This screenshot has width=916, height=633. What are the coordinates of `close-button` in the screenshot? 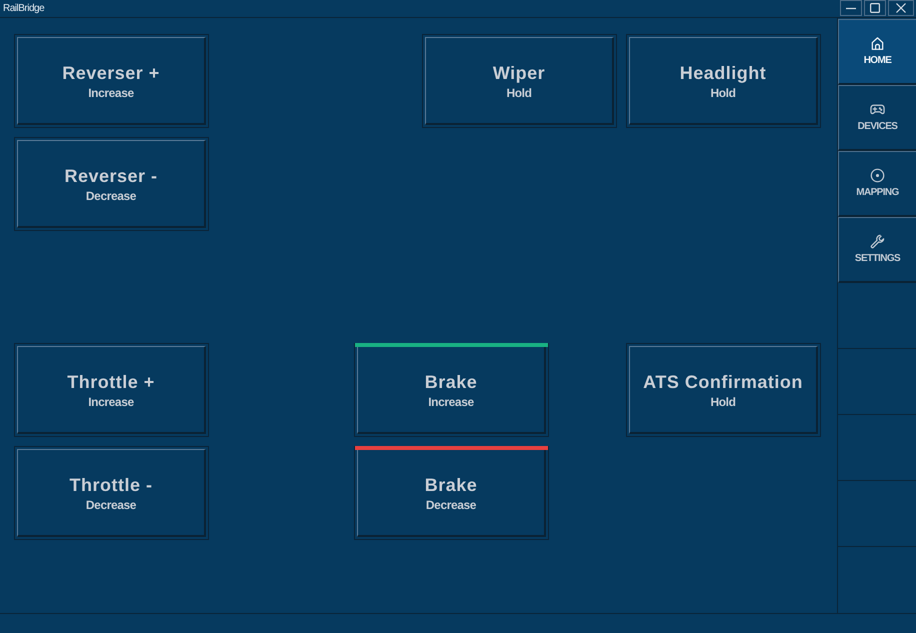 It's located at (901, 8).